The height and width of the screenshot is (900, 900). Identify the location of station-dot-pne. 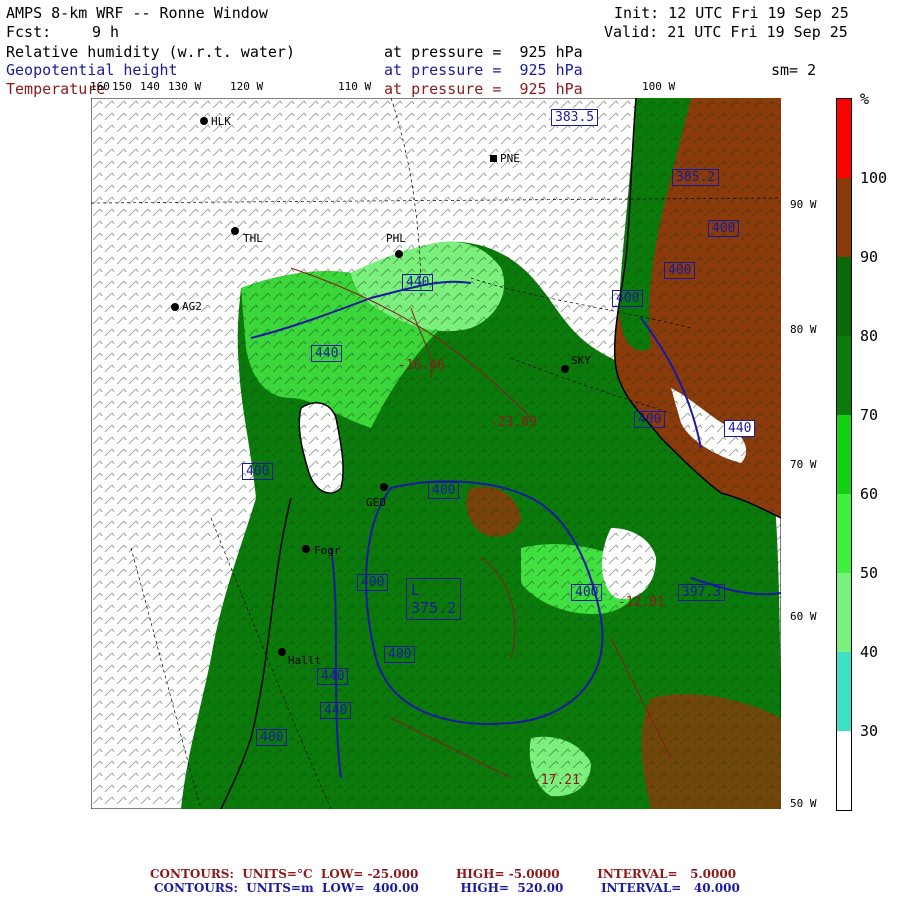
(493, 158).